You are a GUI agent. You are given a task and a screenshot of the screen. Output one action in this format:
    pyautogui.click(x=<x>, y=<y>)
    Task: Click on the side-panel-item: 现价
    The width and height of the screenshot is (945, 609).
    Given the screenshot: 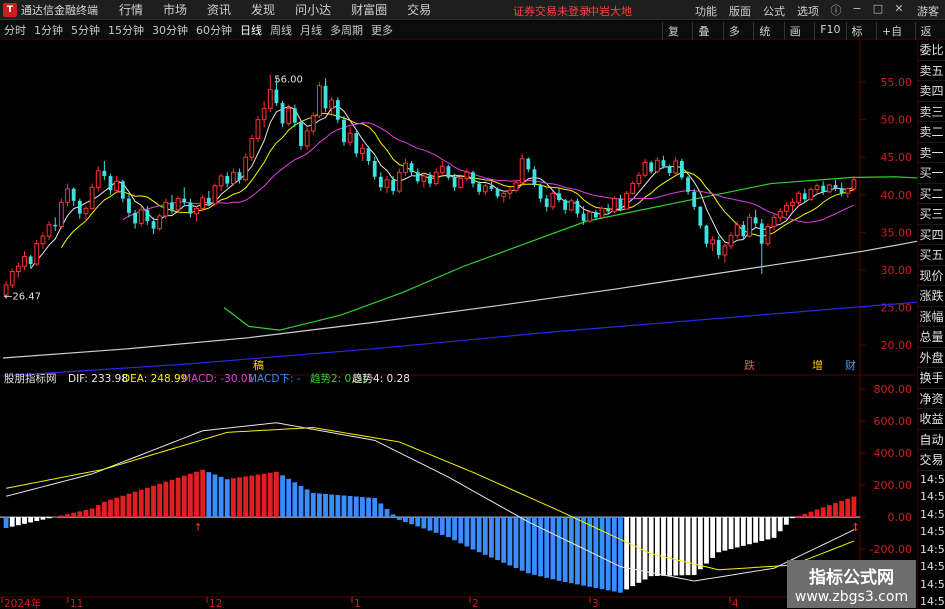 What is the action you would take?
    pyautogui.click(x=931, y=276)
    